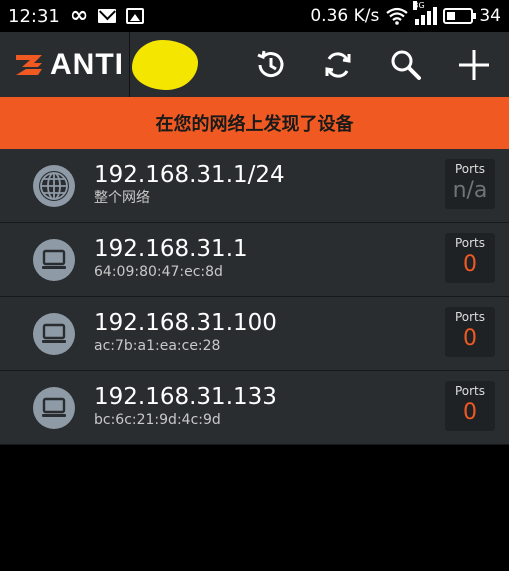 The height and width of the screenshot is (571, 509). Describe the element at coordinates (425, 13) in the screenshot. I see `signal-icon: 3G` at that location.